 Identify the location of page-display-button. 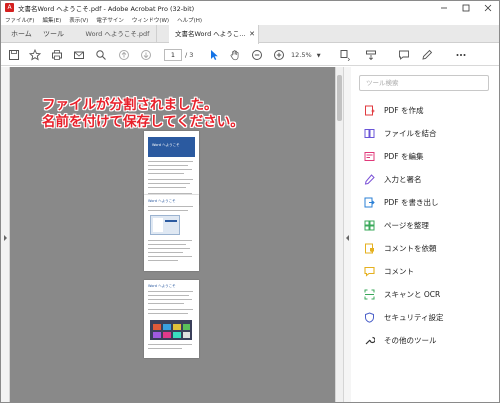
(345, 55).